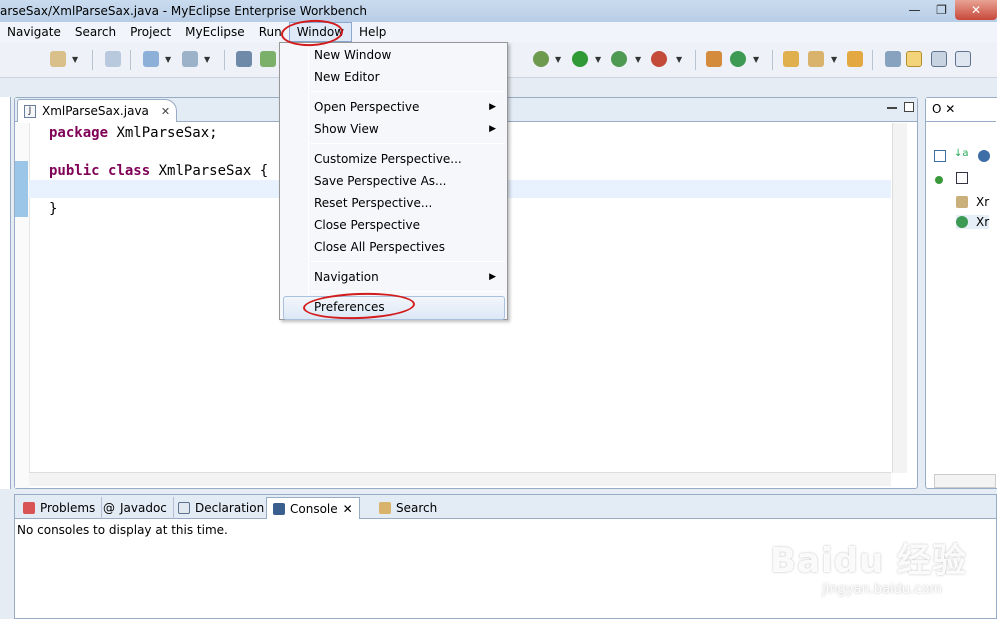 The width and height of the screenshot is (997, 619). What do you see at coordinates (150, 32) in the screenshot?
I see `menu-project: Project` at bounding box center [150, 32].